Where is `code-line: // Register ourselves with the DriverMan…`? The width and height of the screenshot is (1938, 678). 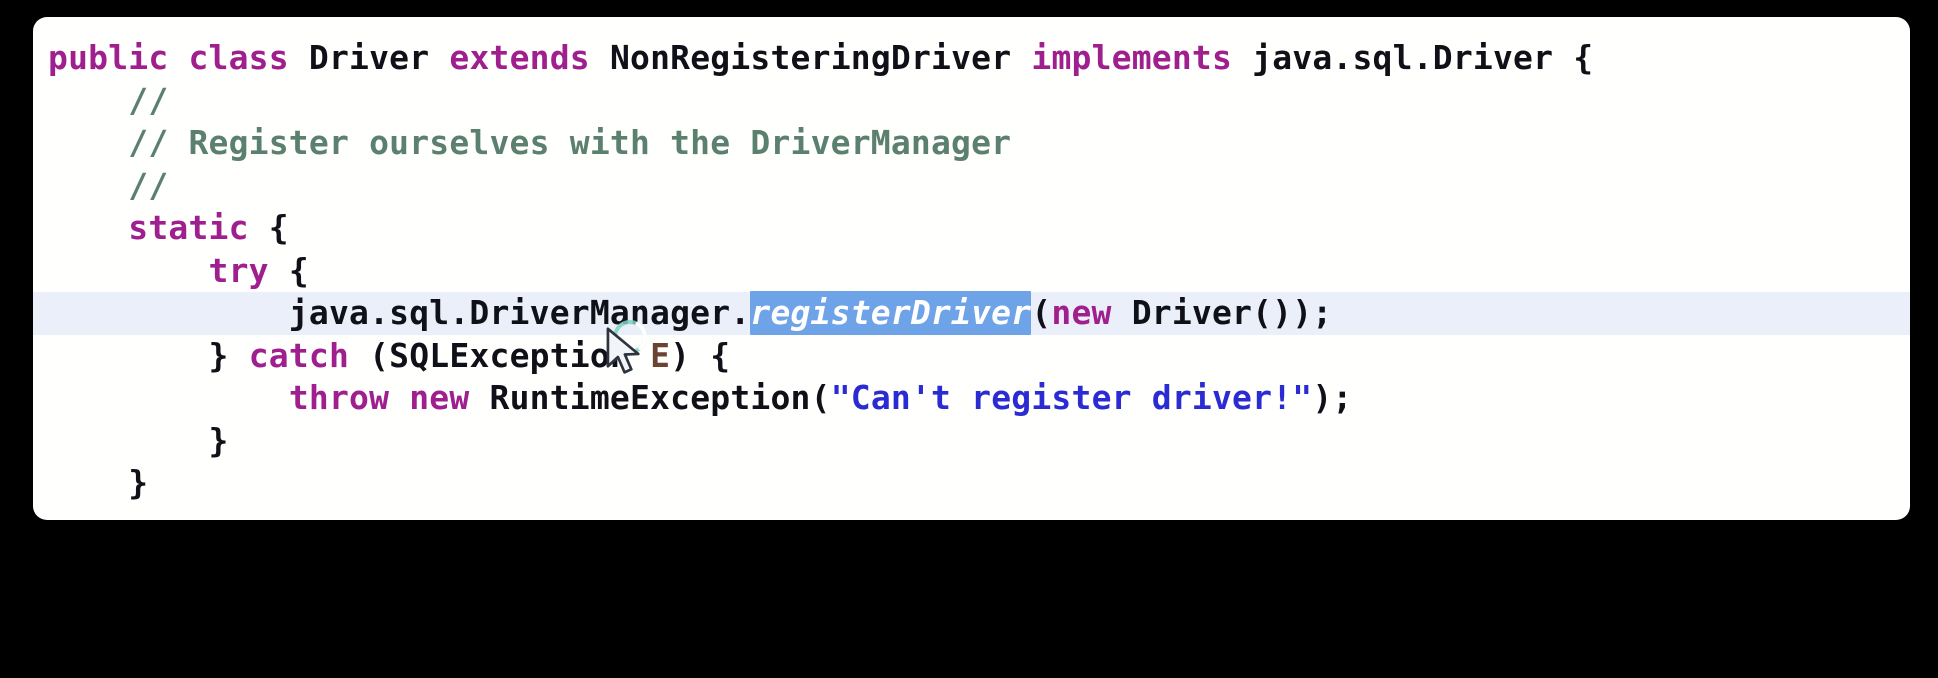
code-line: // Register ourselves with the DriverMan… is located at coordinates (971, 143).